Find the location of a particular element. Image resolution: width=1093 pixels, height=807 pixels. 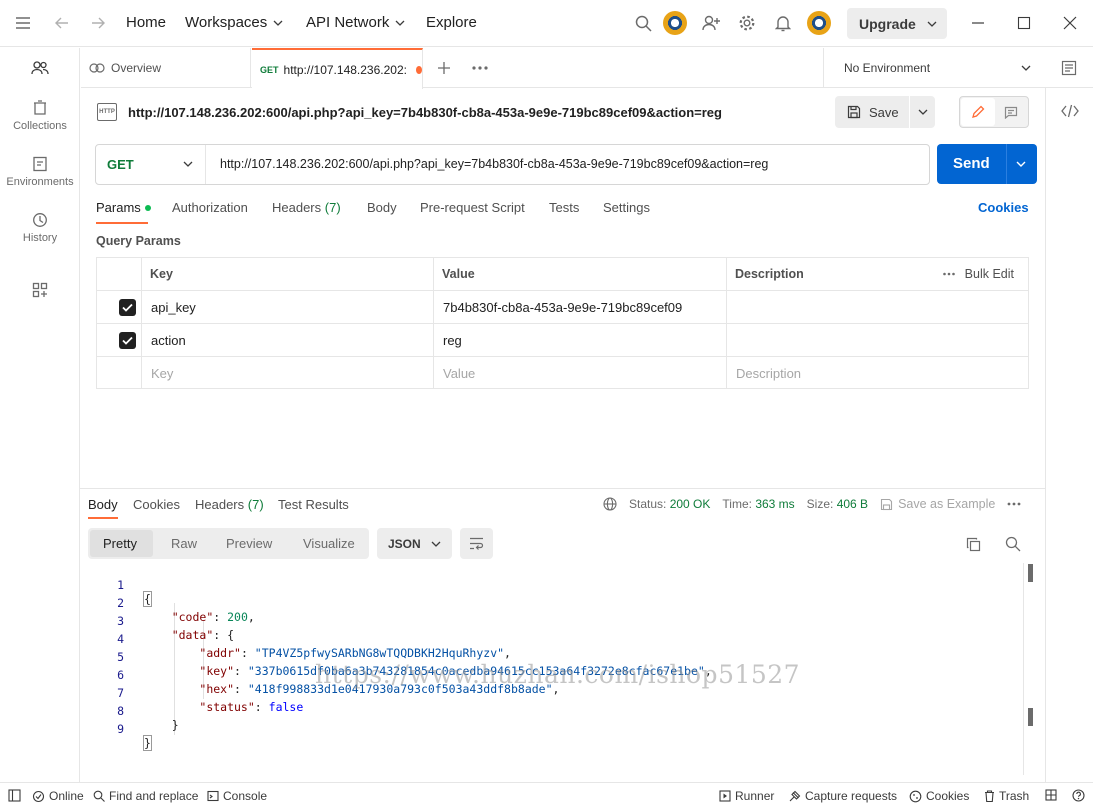

runner: Runner is located at coordinates (746, 796).